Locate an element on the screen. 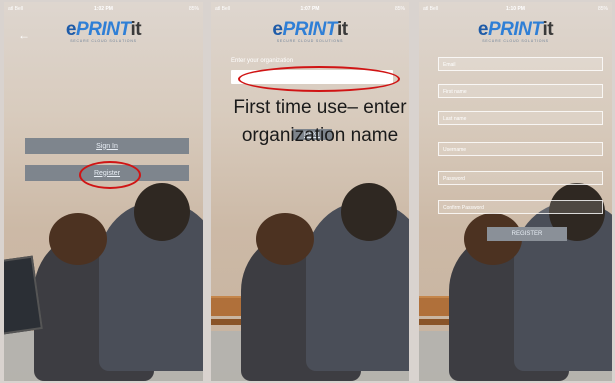  last-name-field: Last name is located at coordinates (520, 118).